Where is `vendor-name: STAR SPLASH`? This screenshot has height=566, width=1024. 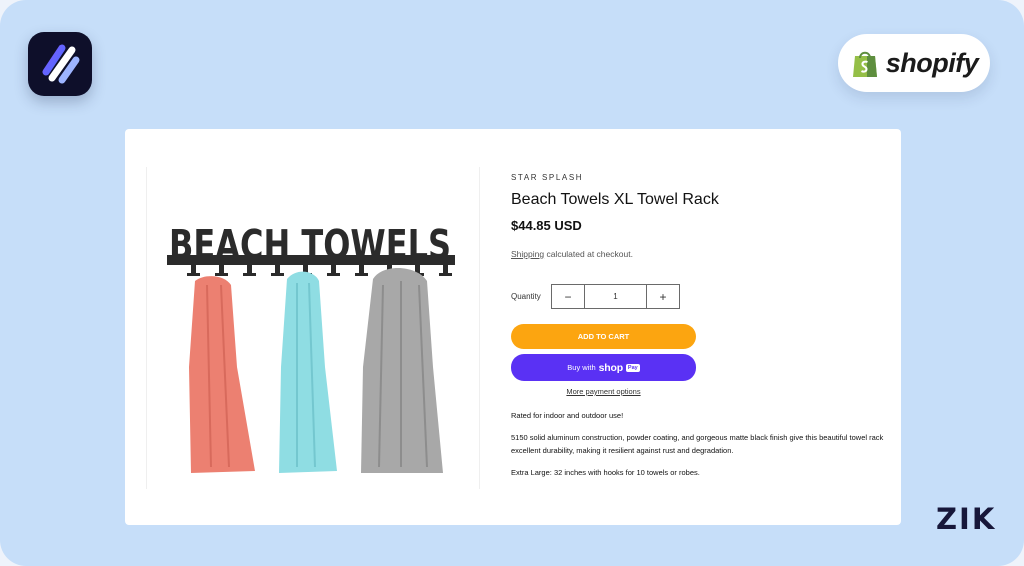 vendor-name: STAR SPLASH is located at coordinates (547, 177).